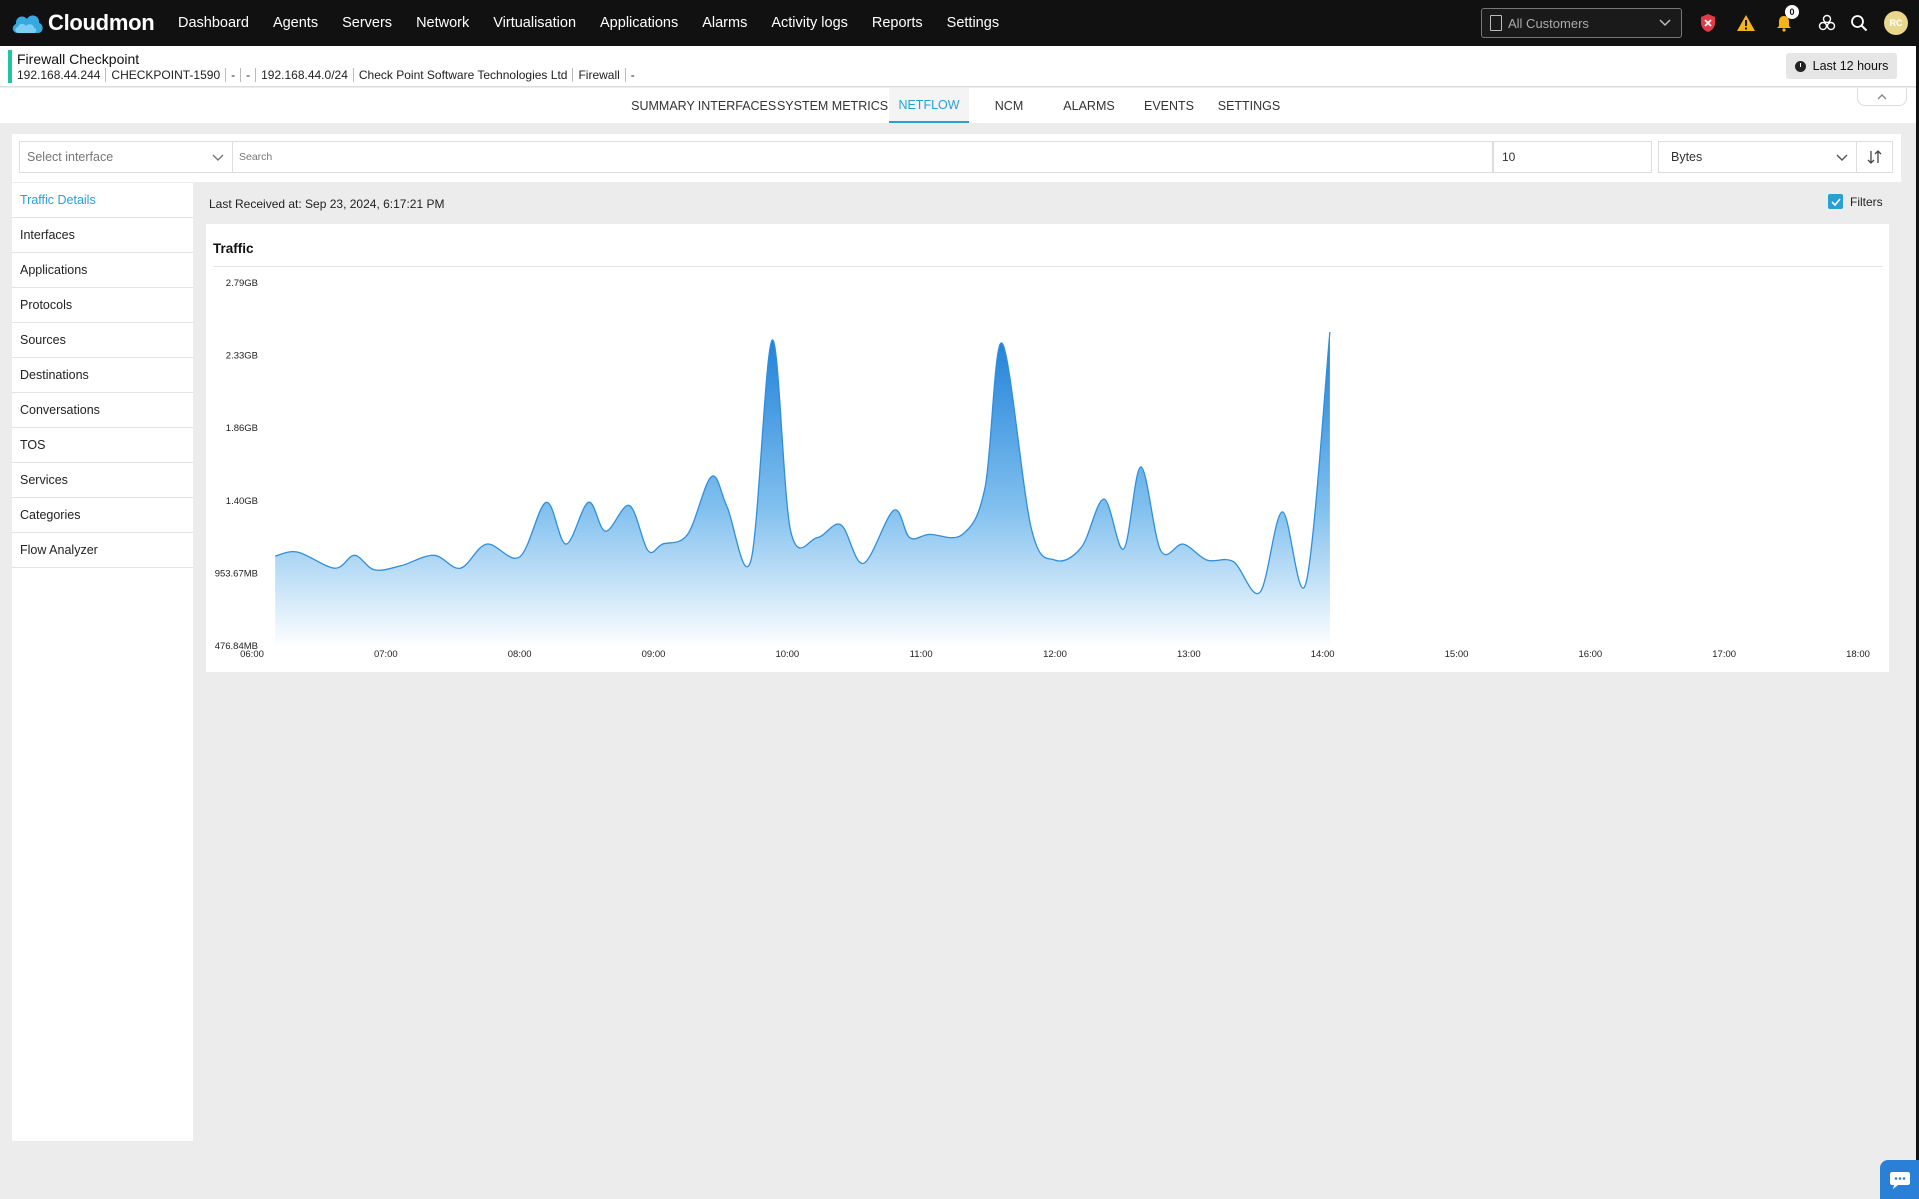  I want to click on top-count-value: 10, so click(1509, 157).